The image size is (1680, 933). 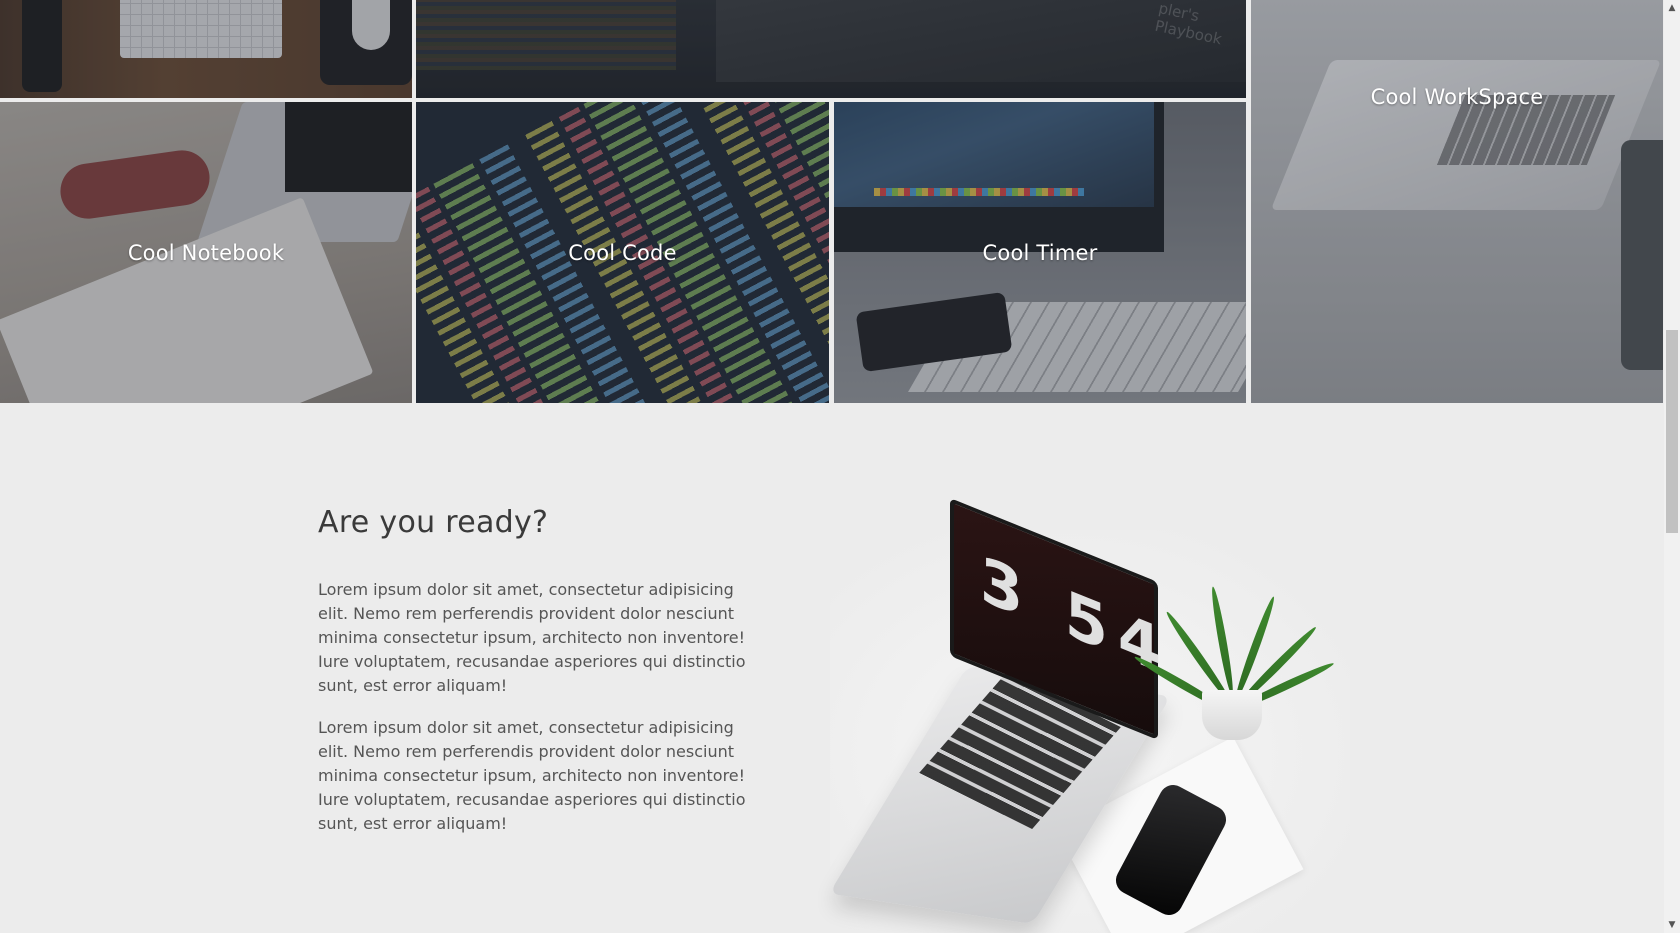 I want to click on tile-caption: Cool Timer, so click(x=1040, y=252).